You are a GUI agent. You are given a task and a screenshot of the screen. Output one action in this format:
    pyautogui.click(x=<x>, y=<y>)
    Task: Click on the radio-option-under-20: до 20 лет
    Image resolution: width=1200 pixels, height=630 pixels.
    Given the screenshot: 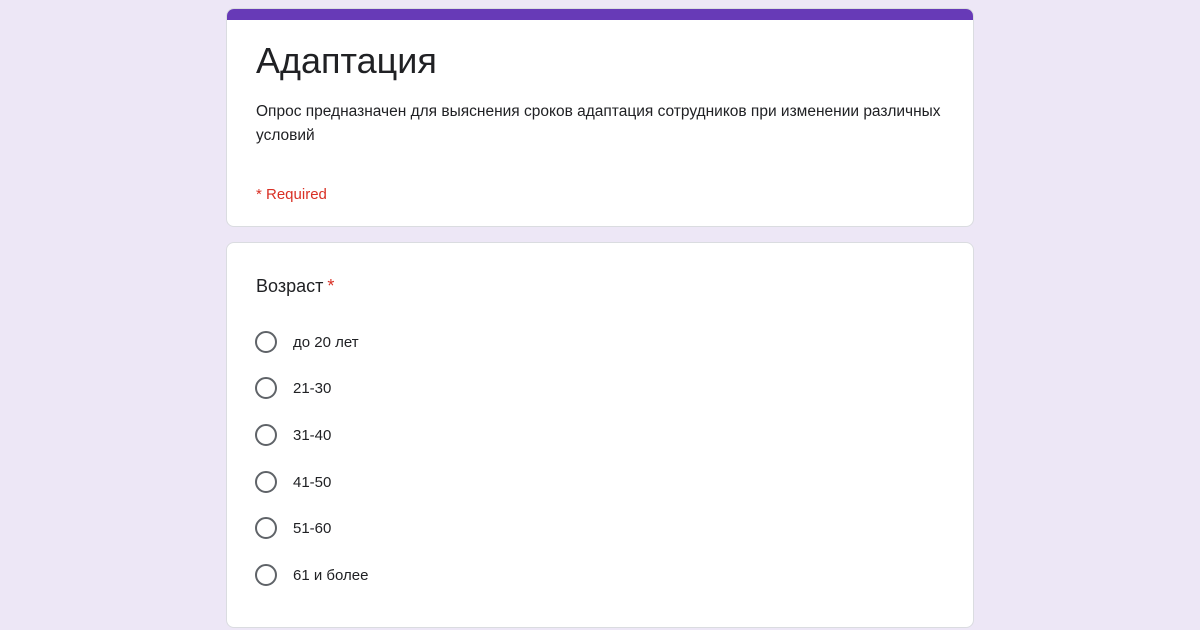 What is the action you would take?
    pyautogui.click(x=307, y=342)
    